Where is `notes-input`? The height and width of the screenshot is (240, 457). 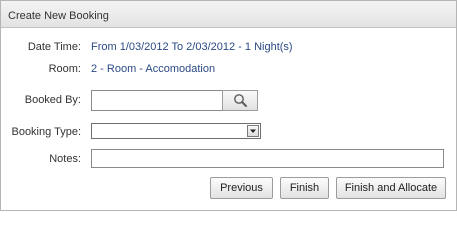 notes-input is located at coordinates (267, 158).